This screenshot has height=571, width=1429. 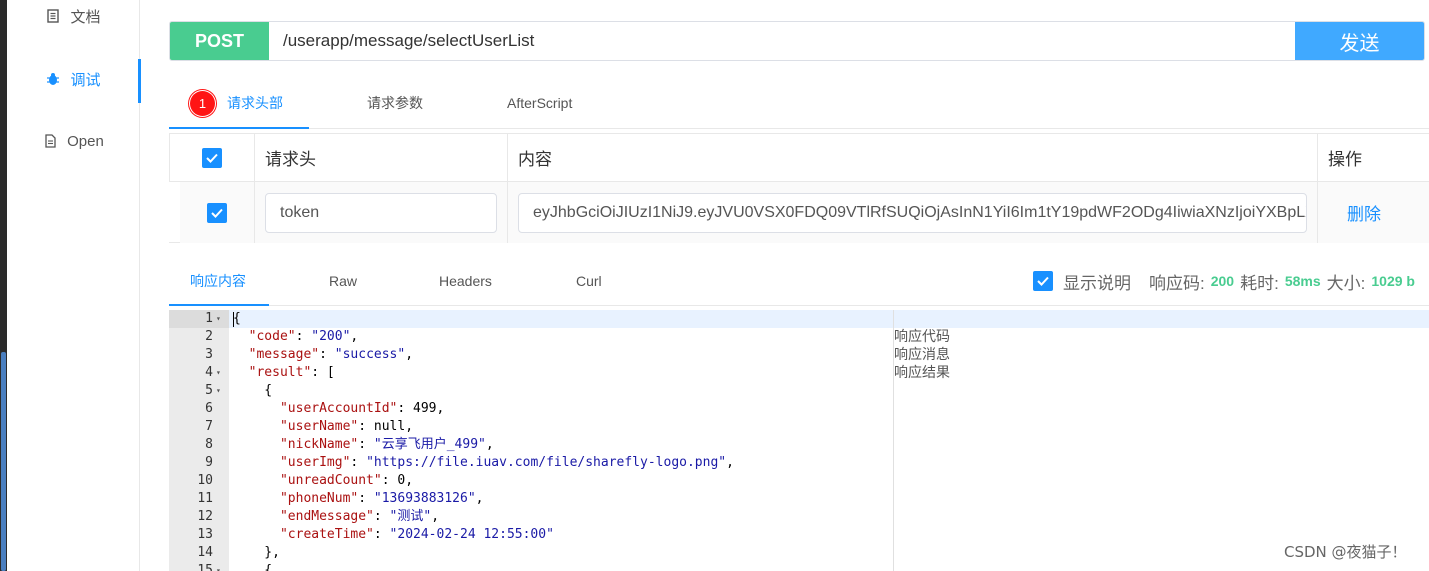 I want to click on url-input: /userapp/message/selectUserList, so click(x=782, y=41).